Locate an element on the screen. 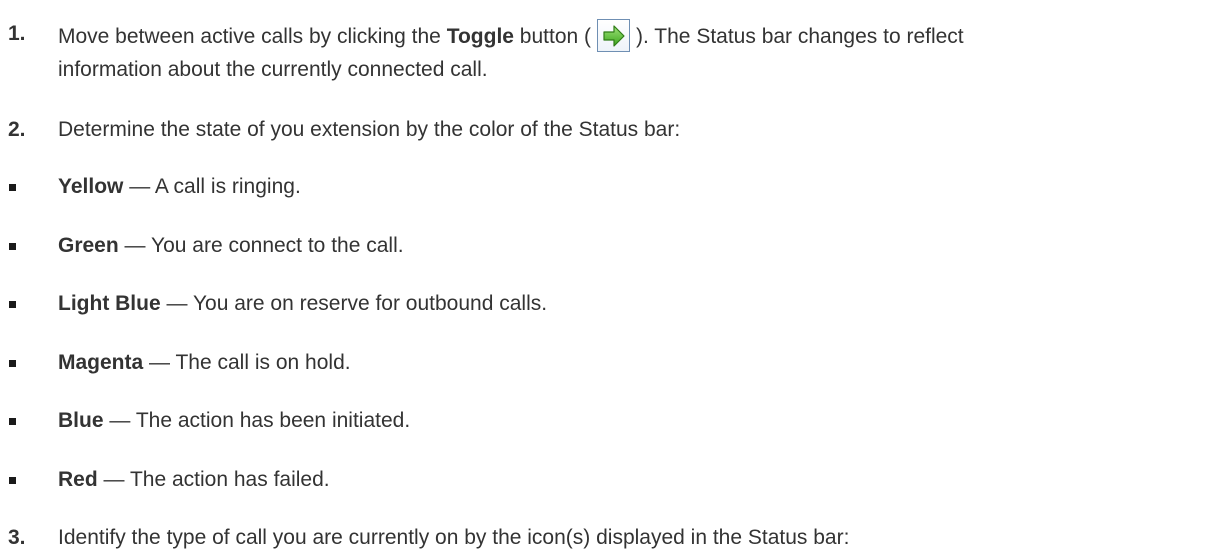  toggle-button is located at coordinates (614, 35).